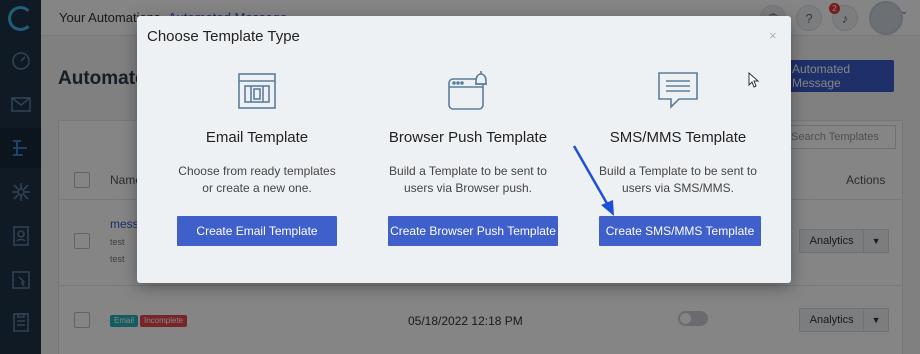 This screenshot has width=920, height=354. What do you see at coordinates (678, 137) in the screenshot?
I see `sms-mms-template-title: SMS/MMS Template` at bounding box center [678, 137].